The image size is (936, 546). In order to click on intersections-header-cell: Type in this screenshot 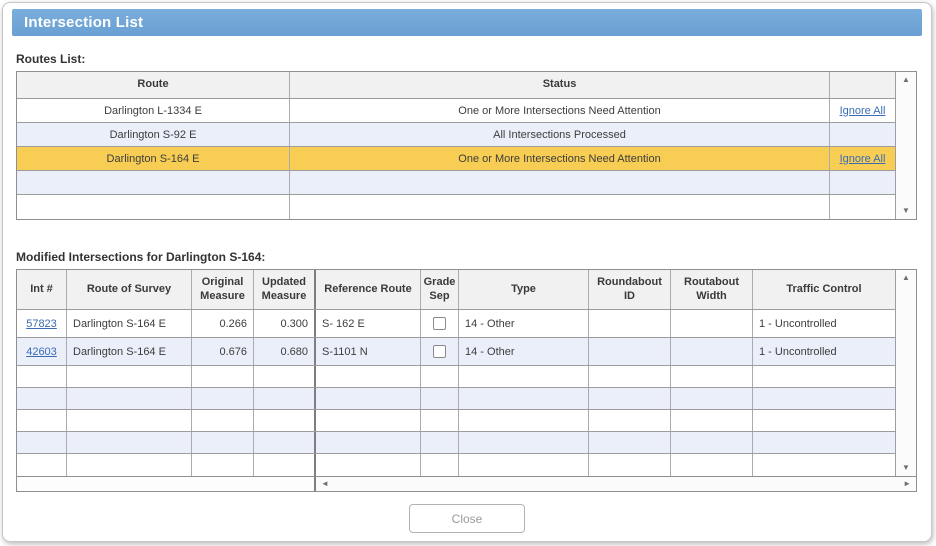, I will do `click(524, 289)`.